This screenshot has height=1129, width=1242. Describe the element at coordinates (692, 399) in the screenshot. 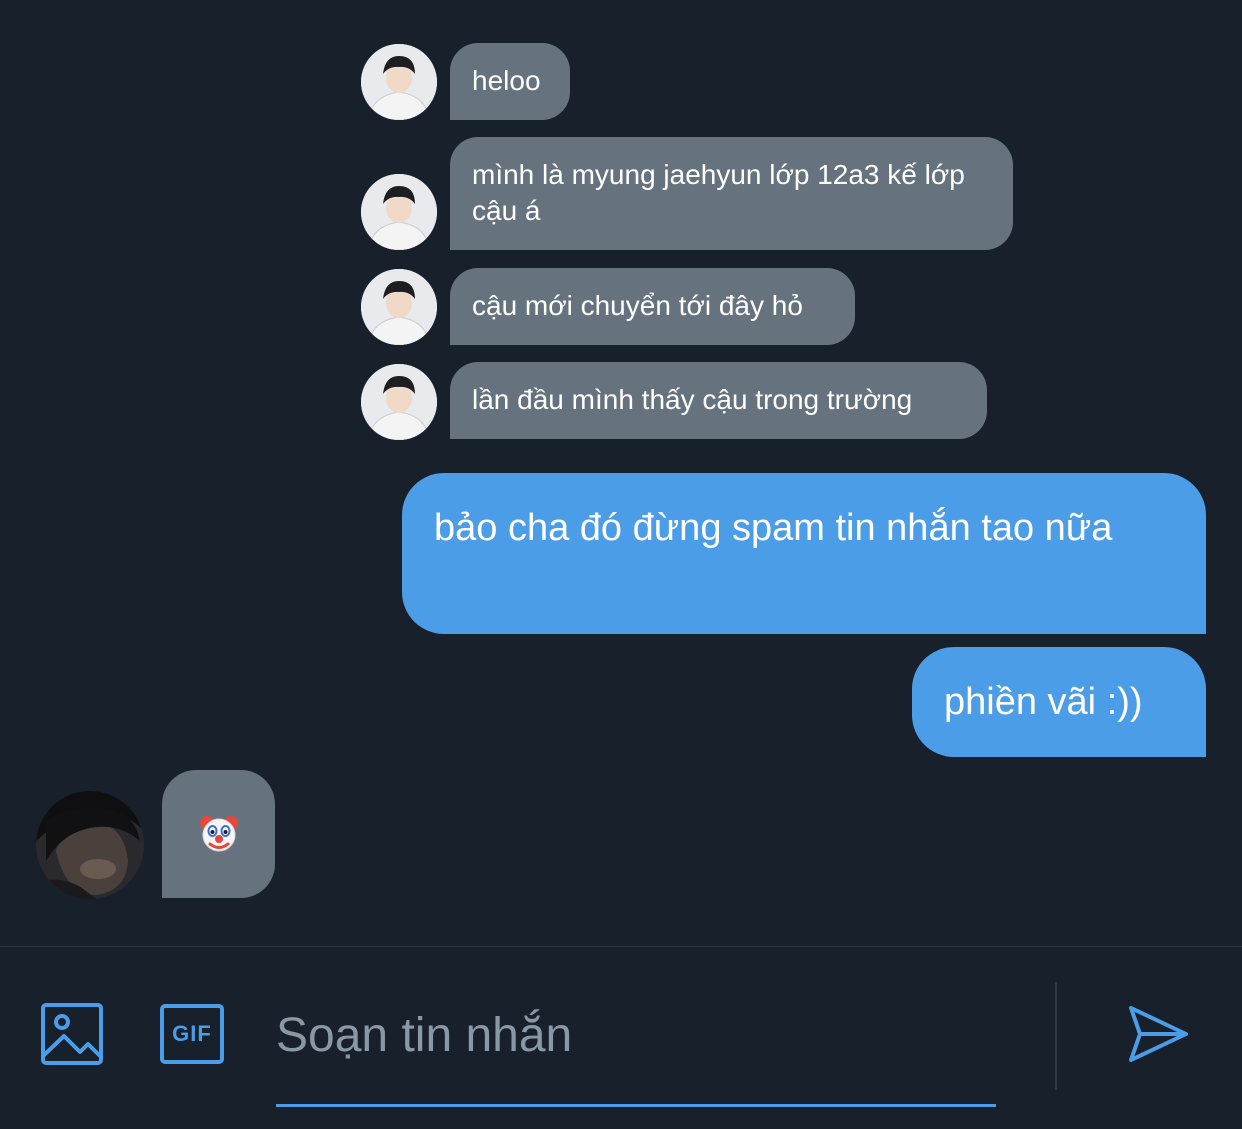

I see `message-text: lần đầu mình thấy cậu trong trường` at that location.